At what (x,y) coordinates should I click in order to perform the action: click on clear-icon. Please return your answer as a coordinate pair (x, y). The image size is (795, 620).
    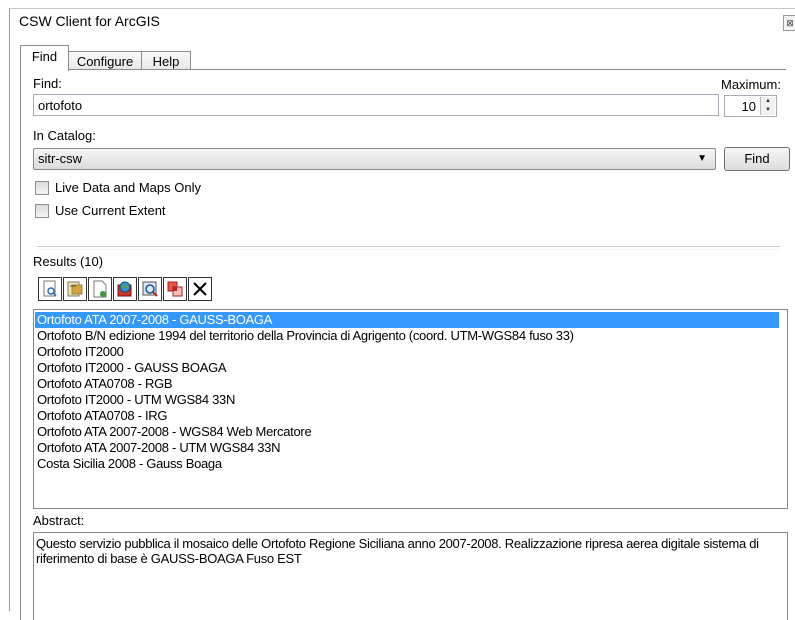
    Looking at the image, I should click on (200, 289).